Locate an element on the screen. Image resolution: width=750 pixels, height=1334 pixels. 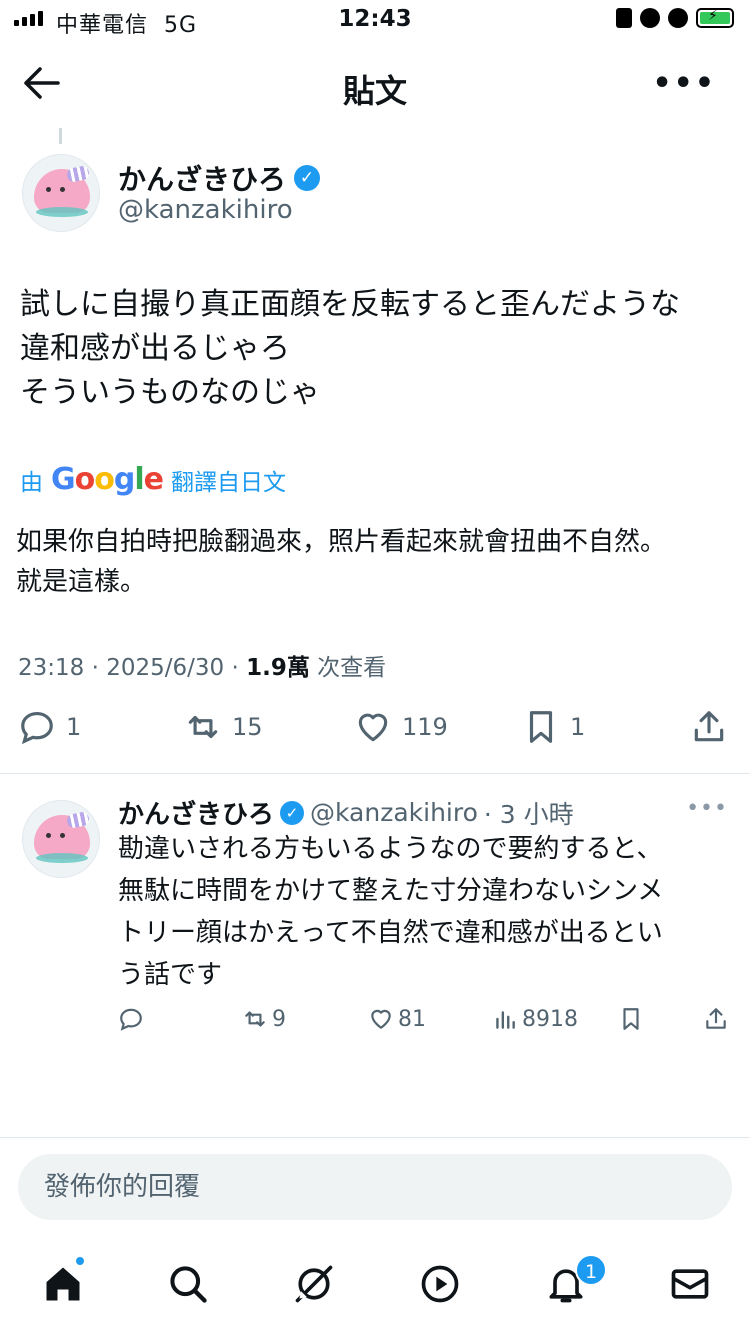
reply-like-button: 81 is located at coordinates (397, 1019).